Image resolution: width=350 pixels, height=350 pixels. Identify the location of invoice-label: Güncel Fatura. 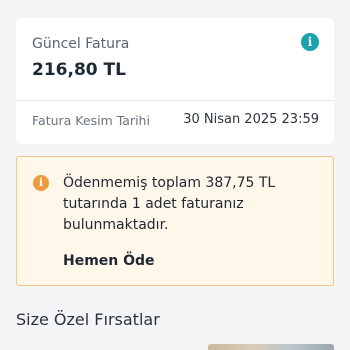
(81, 44).